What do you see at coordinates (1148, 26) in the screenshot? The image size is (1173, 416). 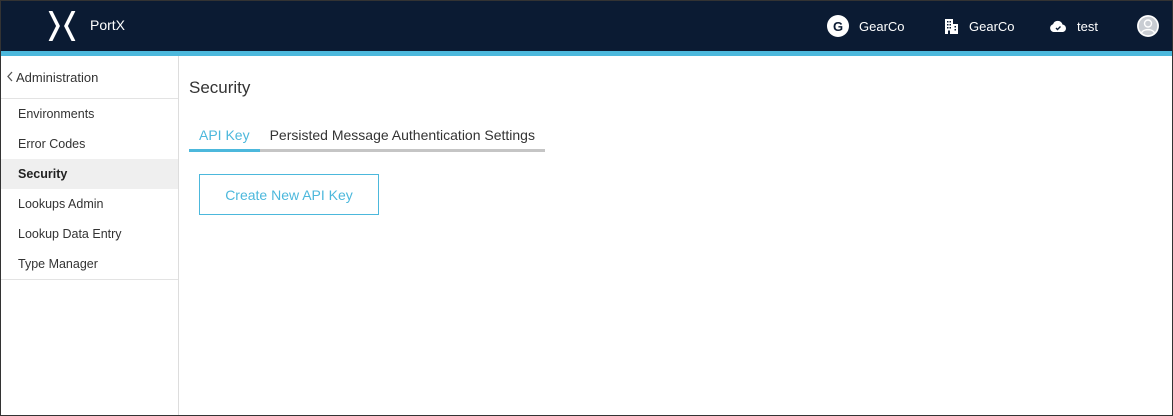 I see `user-avatar-icon` at bounding box center [1148, 26].